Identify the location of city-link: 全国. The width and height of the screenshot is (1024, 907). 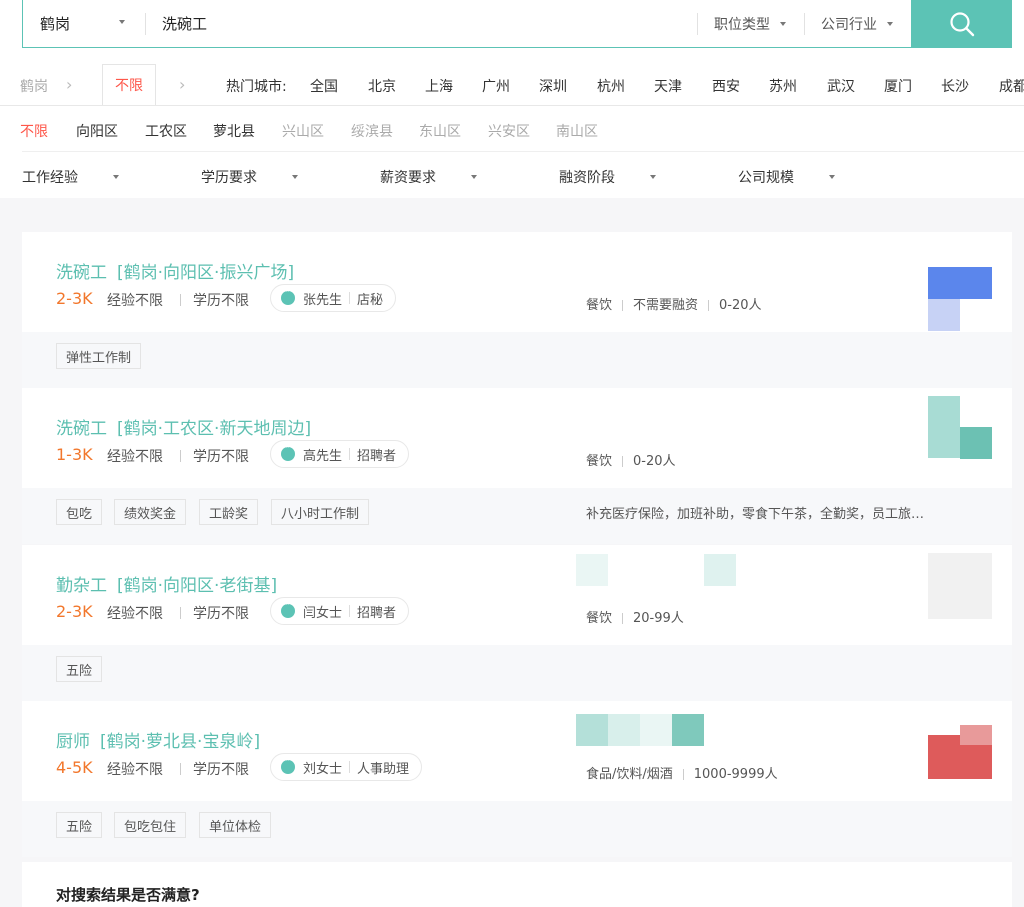
(324, 86).